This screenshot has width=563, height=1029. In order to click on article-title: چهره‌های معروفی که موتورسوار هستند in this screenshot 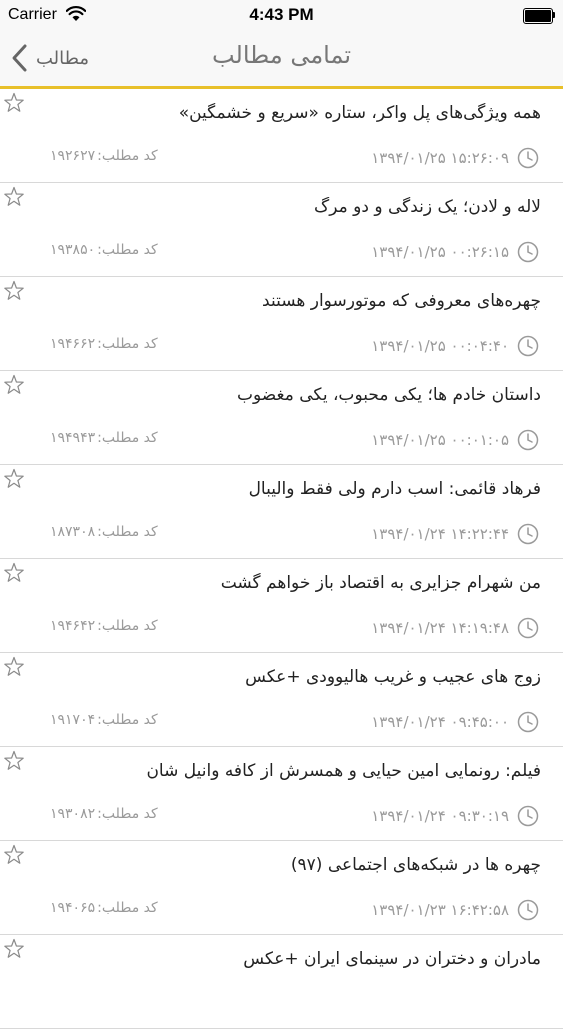, I will do `click(401, 301)`.